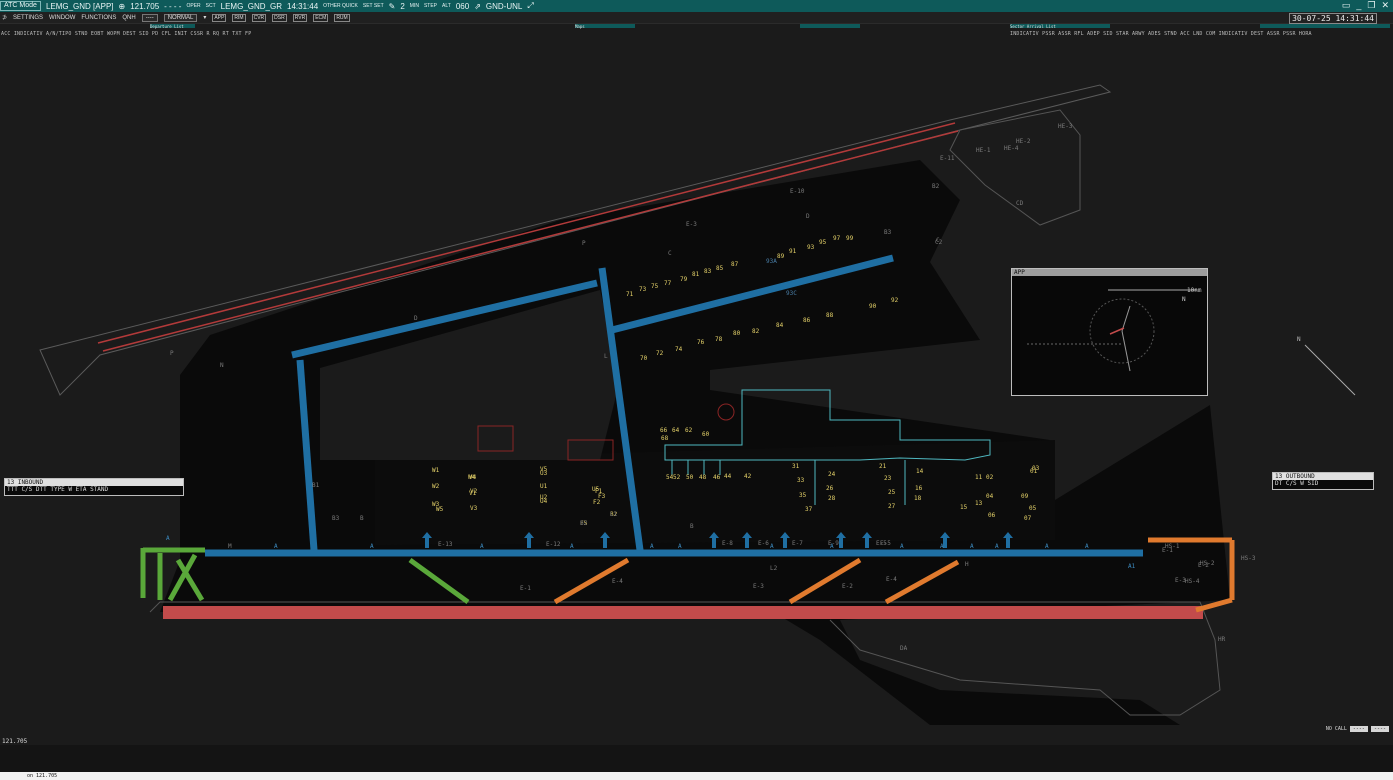  I want to click on menu-settings: SETTINGS, so click(28, 18).